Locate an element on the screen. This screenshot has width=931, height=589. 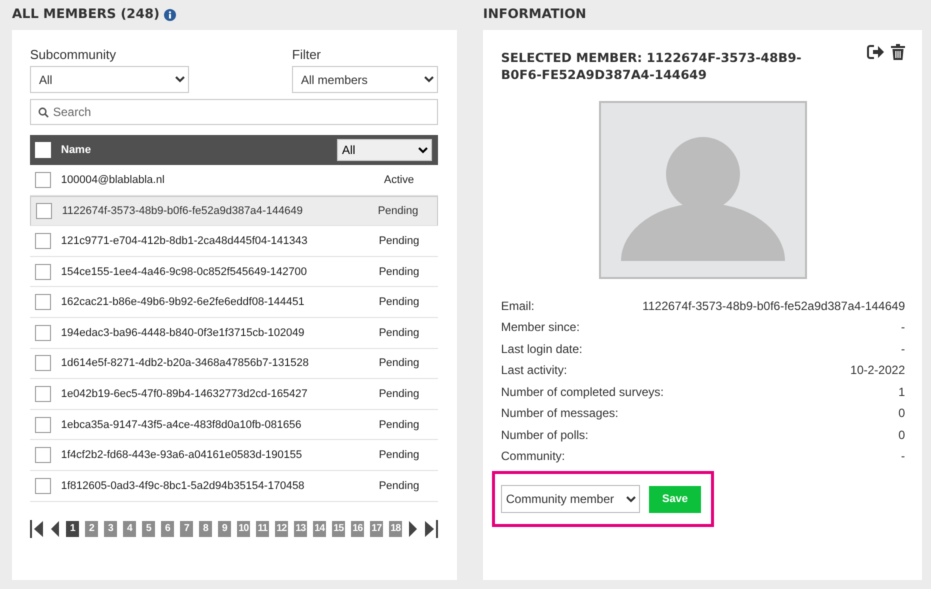
detail-value: 1 is located at coordinates (901, 391).